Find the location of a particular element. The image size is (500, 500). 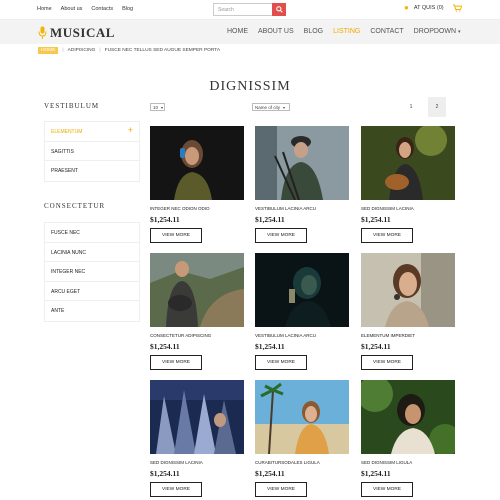

sidebar-item-ante: ANTE is located at coordinates (92, 311).